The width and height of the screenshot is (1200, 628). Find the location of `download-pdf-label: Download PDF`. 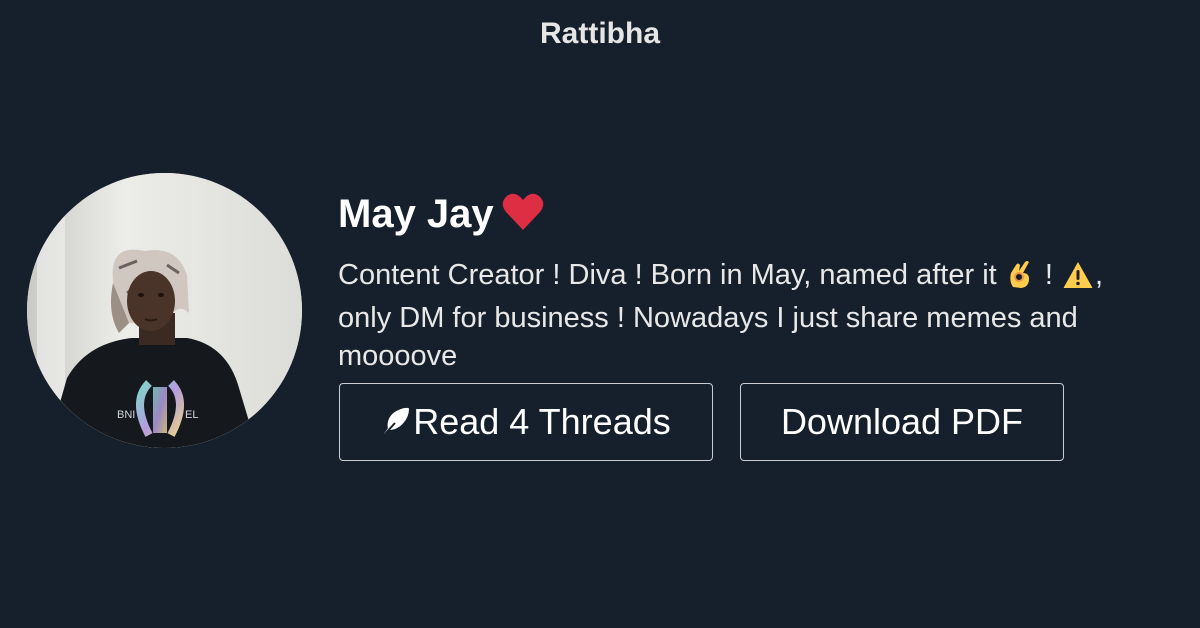

download-pdf-label: Download PDF is located at coordinates (902, 421).